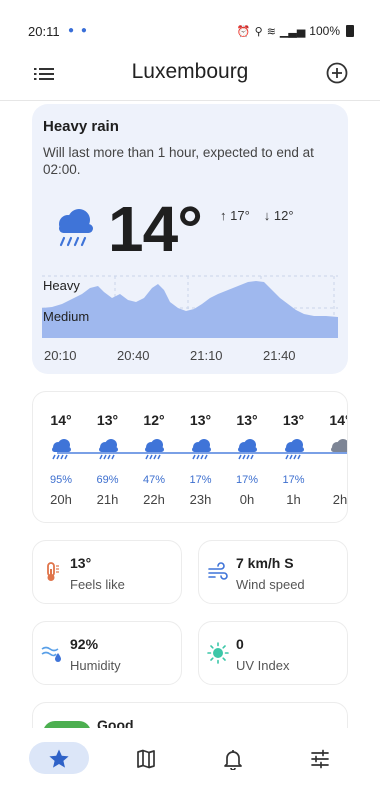  I want to click on nav-map, so click(146, 758).